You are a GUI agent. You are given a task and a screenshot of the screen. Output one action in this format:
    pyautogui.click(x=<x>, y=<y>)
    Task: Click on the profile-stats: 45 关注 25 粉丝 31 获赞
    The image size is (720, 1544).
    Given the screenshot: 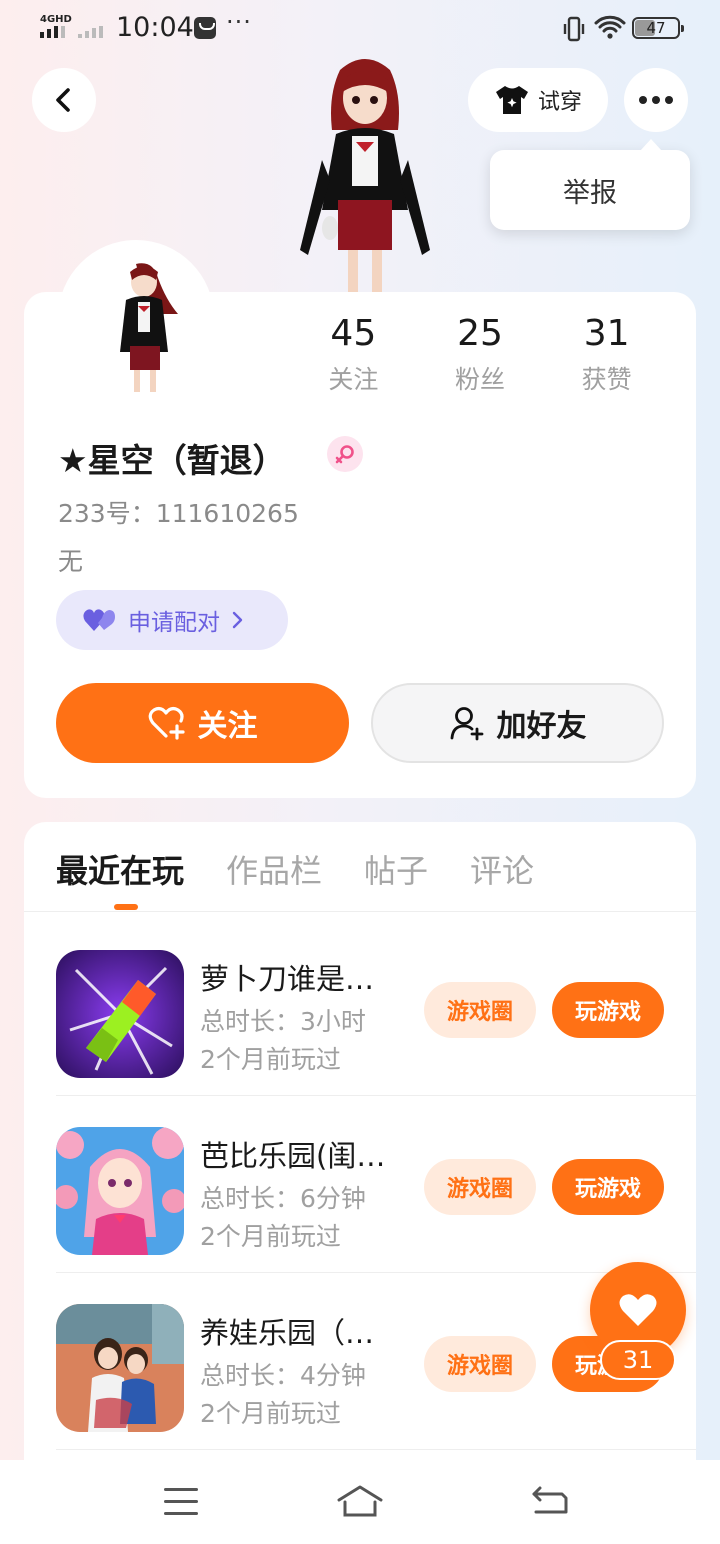 What is the action you would take?
    pyautogui.click(x=480, y=354)
    